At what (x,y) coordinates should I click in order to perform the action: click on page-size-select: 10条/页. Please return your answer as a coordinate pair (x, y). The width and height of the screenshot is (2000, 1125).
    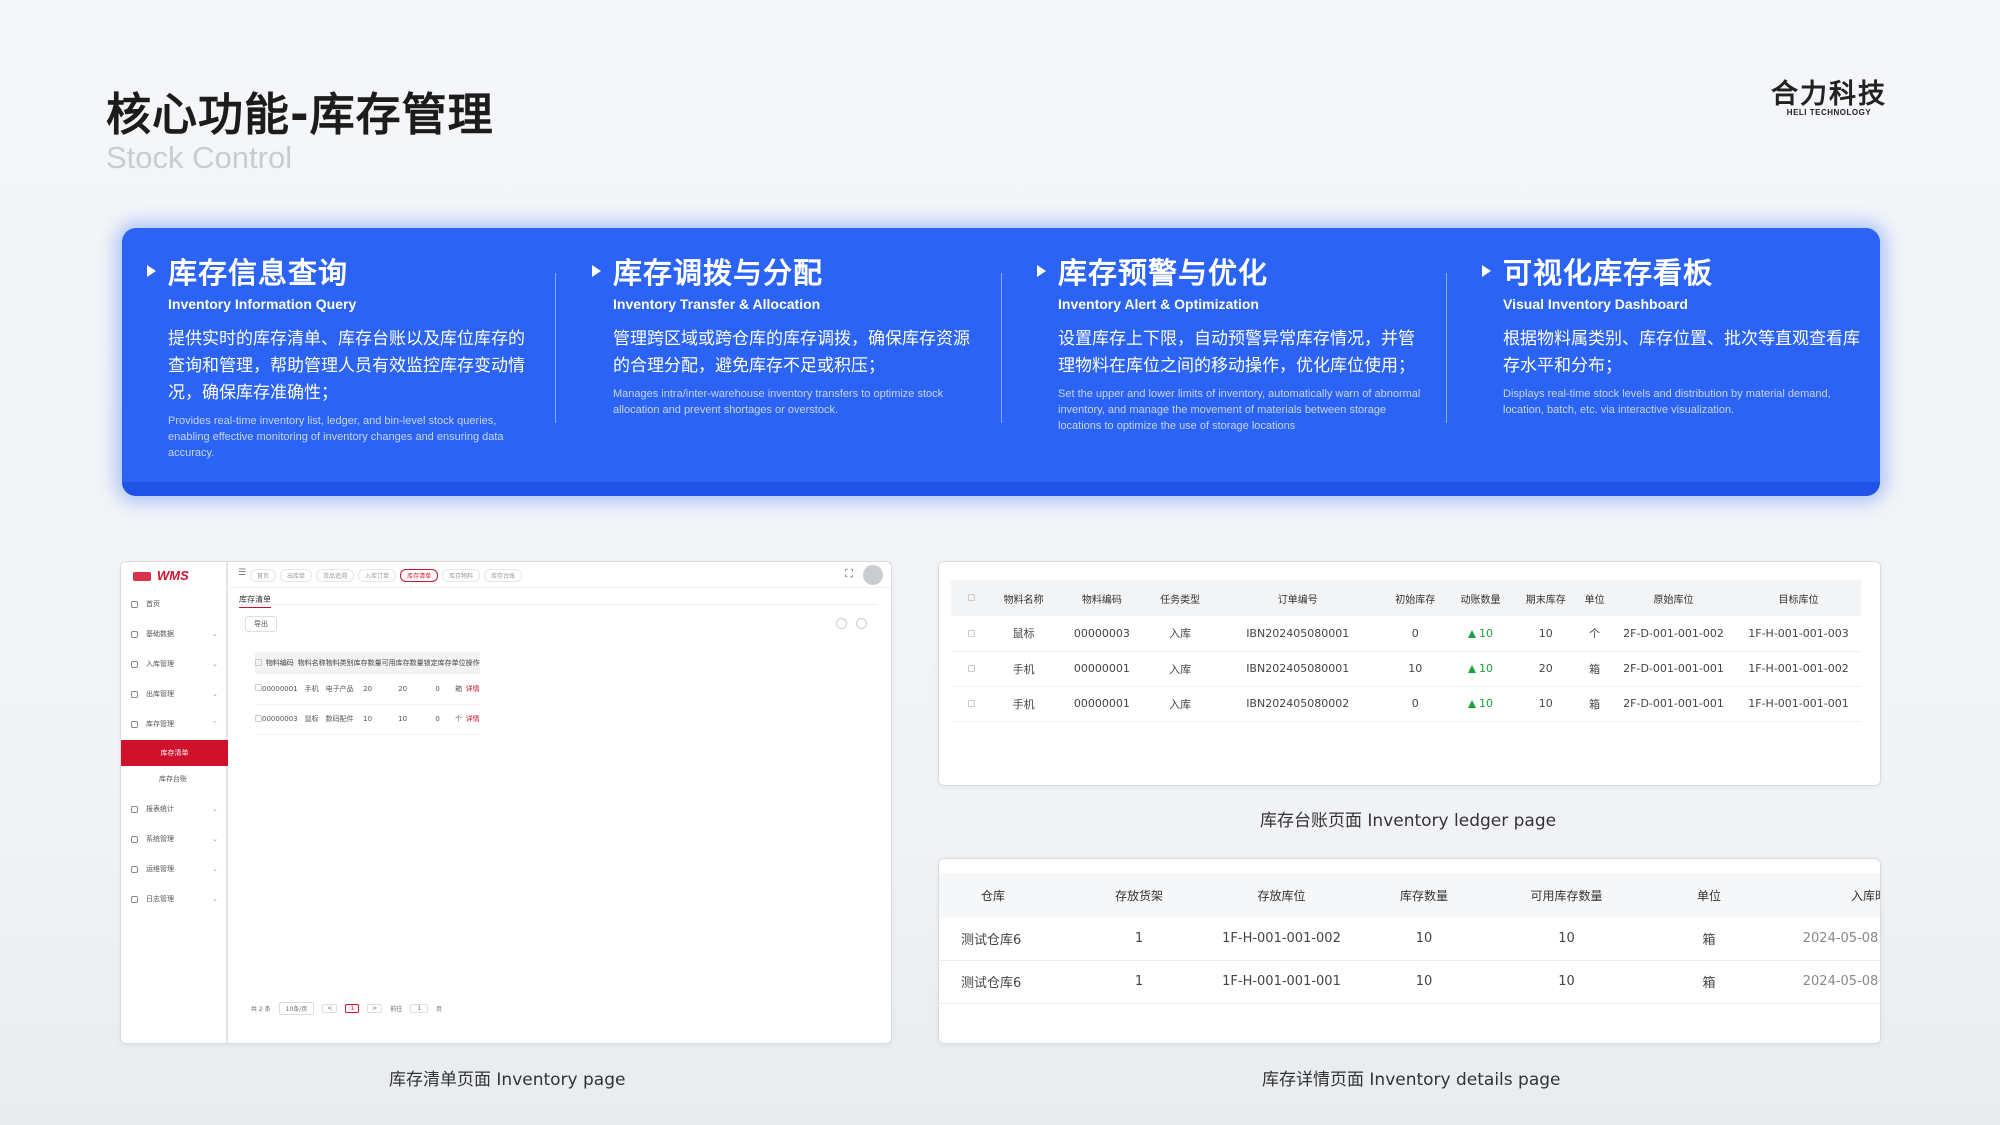
    Looking at the image, I should click on (296, 1008).